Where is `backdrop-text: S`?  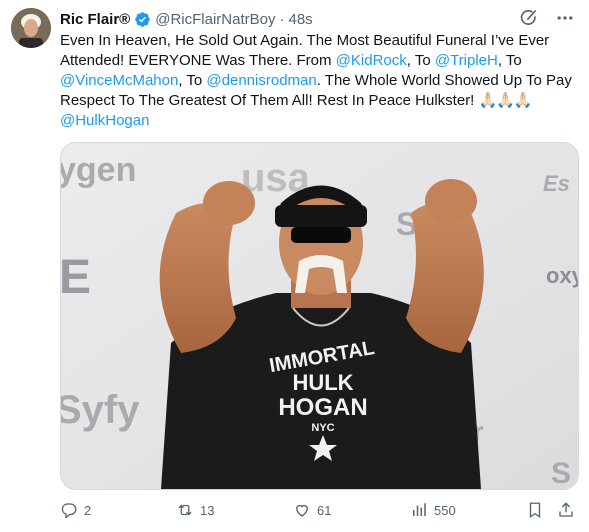
backdrop-text: S is located at coordinates (561, 473).